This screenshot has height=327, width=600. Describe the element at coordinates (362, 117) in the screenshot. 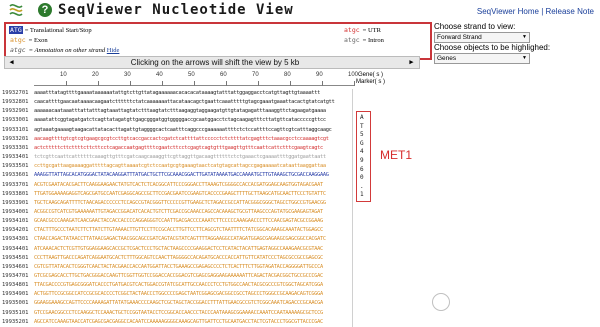

I see `gene-id-char: A` at that location.